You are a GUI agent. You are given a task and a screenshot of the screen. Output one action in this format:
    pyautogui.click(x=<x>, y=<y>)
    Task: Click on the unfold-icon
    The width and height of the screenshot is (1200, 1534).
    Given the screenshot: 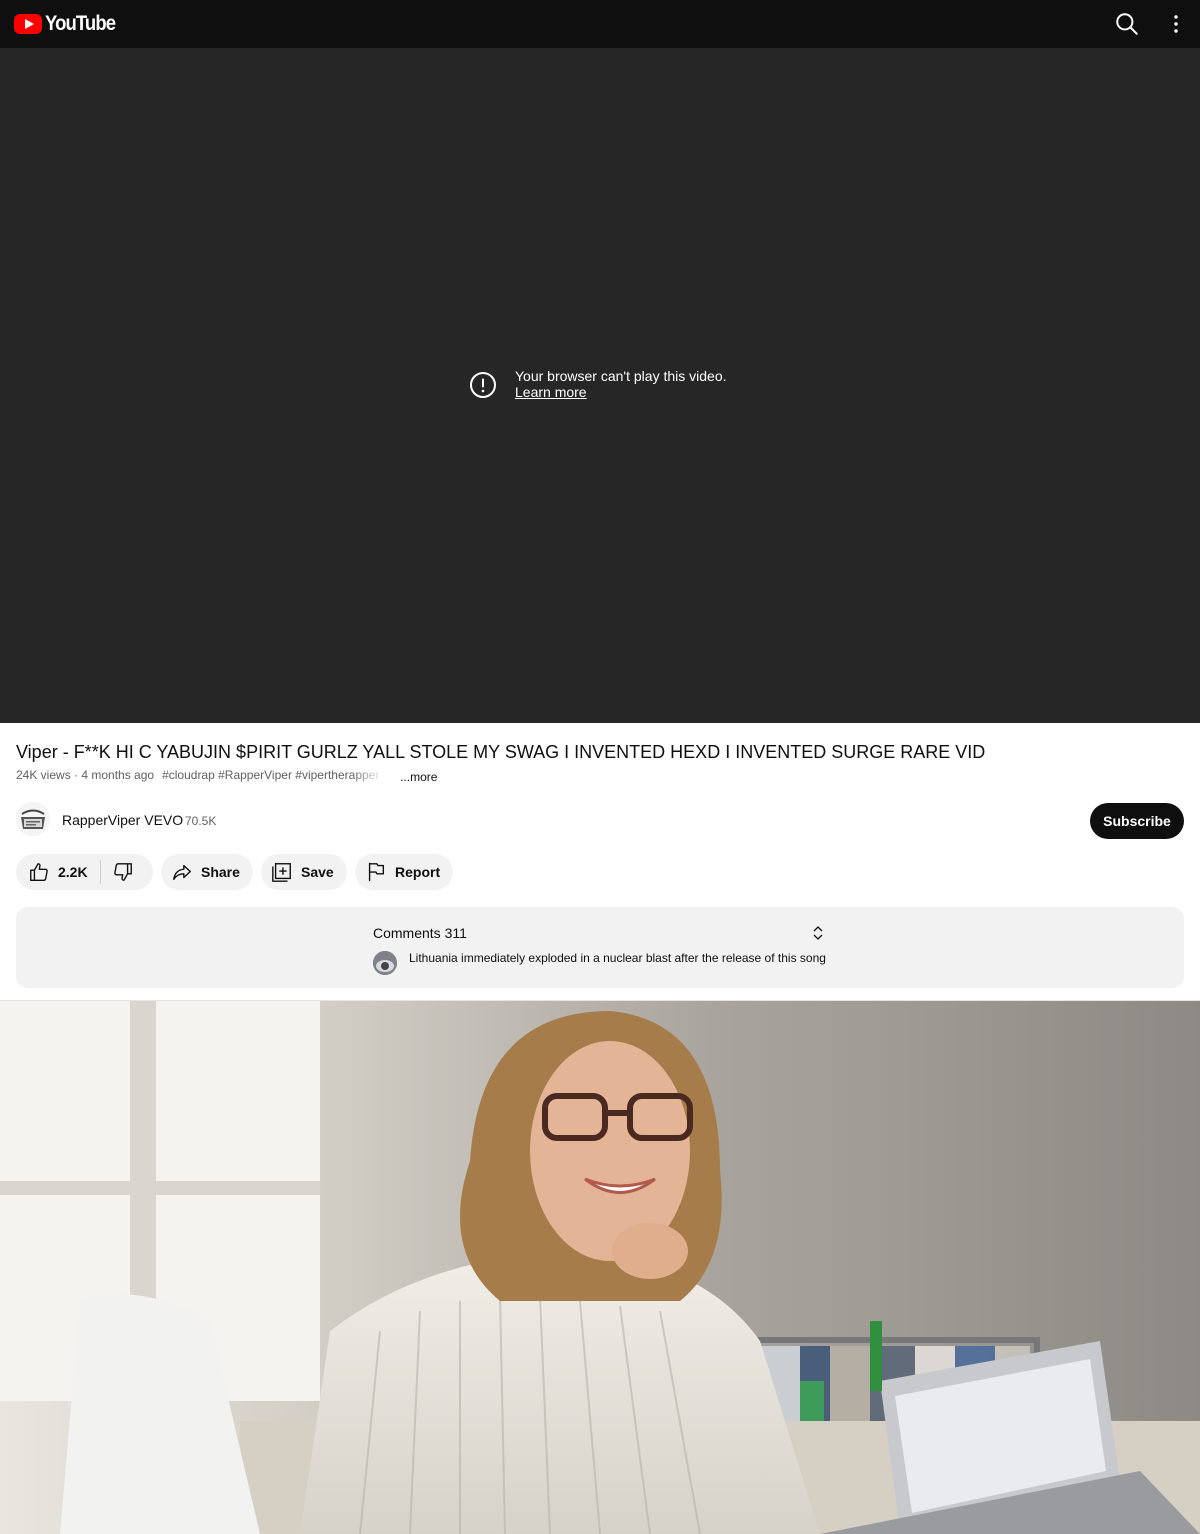 What is the action you would take?
    pyautogui.click(x=818, y=933)
    